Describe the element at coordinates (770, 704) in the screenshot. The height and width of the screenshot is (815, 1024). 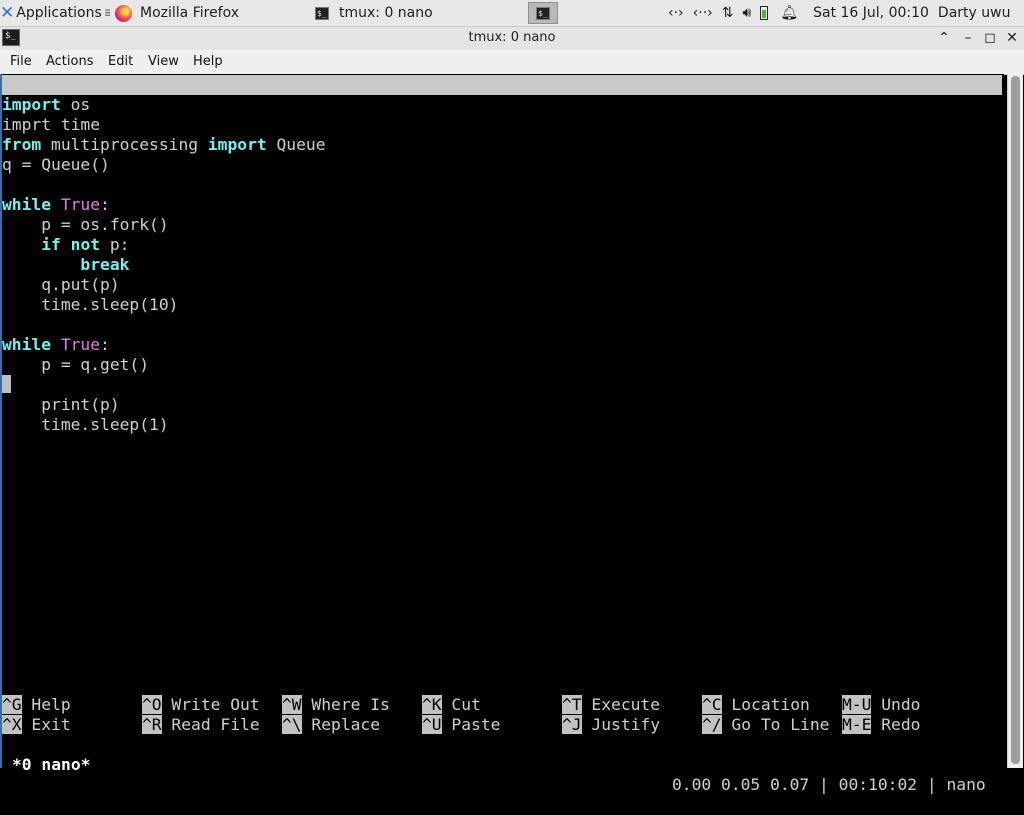
I see `shortcut-label: Location` at that location.